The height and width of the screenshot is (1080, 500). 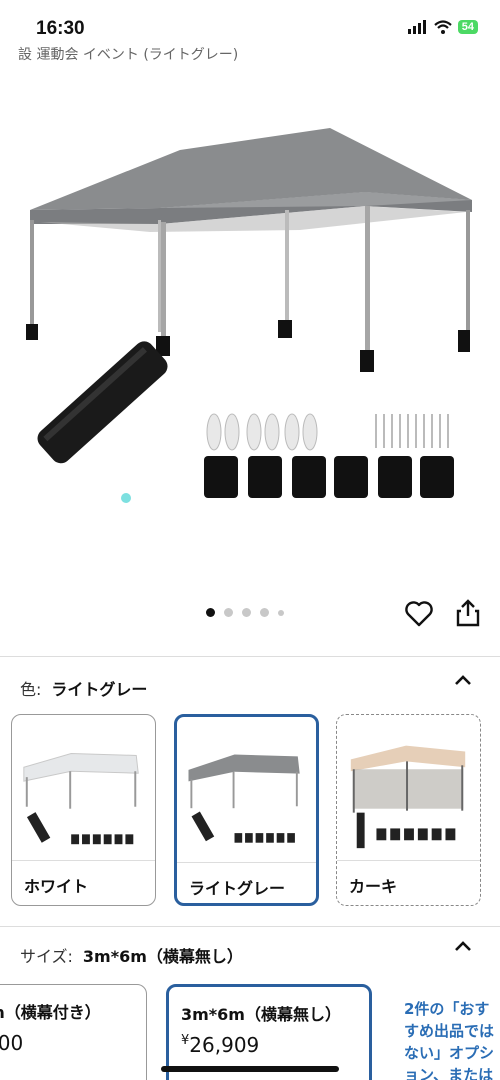 I want to click on size-key: サイズ:, so click(x=46, y=956).